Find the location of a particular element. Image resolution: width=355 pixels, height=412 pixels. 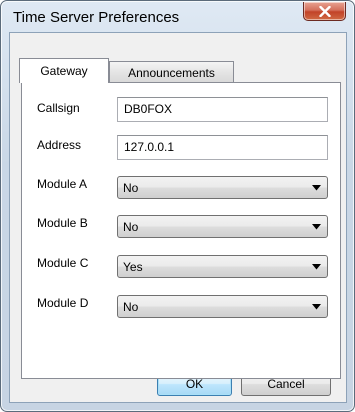

module-d-select: No is located at coordinates (222, 306).